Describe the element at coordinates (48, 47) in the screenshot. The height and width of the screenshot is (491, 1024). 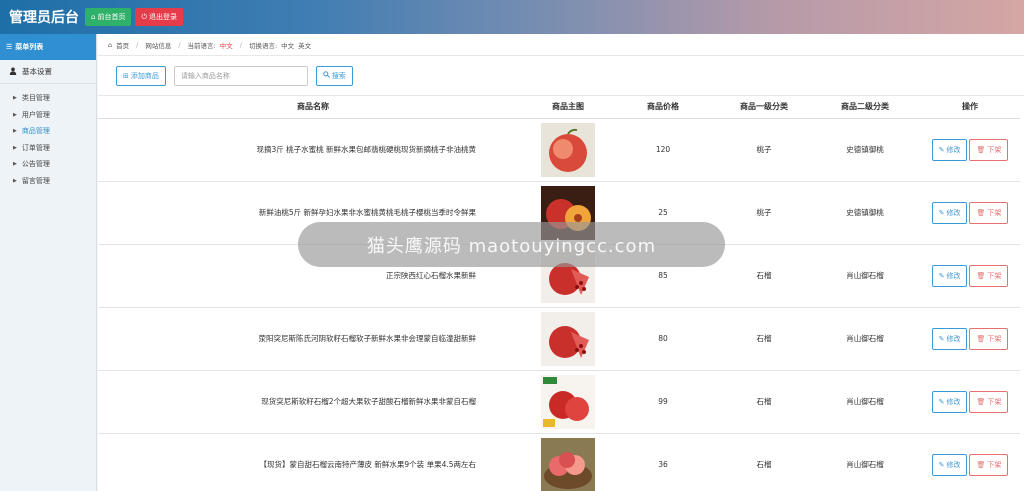
I see `sidebar-menu-title: ☰ 菜单列表` at that location.